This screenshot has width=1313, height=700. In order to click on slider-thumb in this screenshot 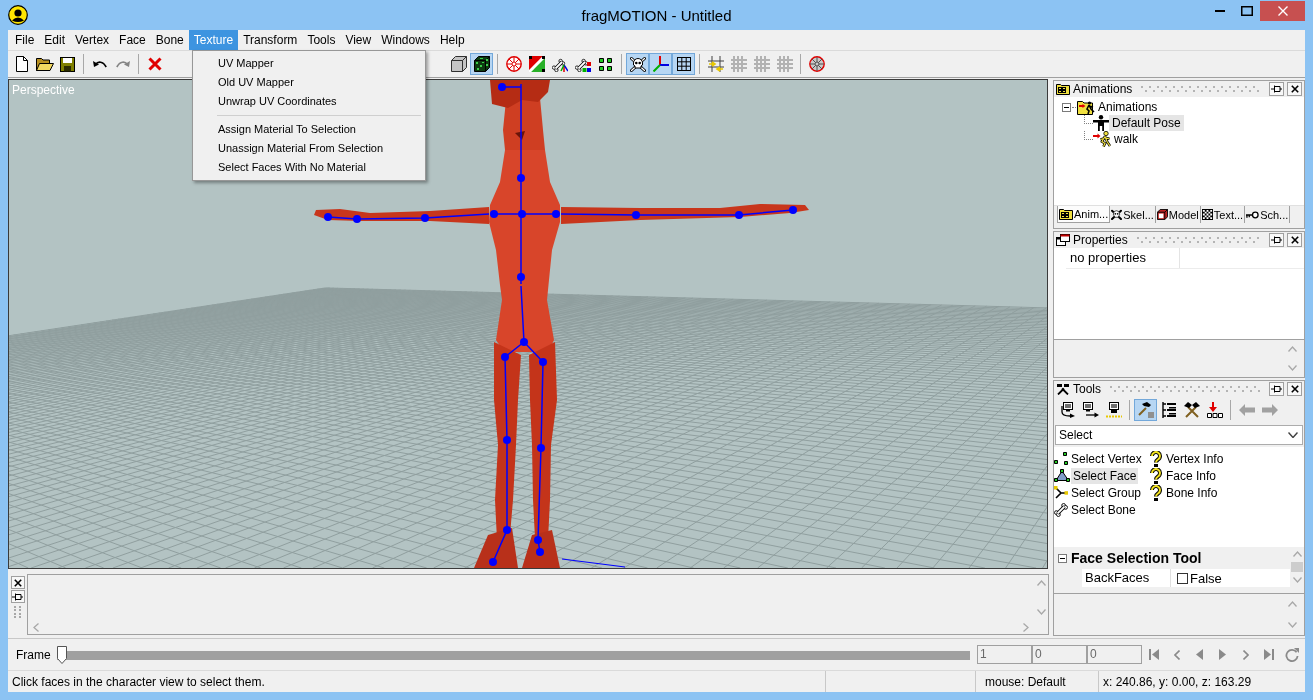, I will do `click(62, 654)`.